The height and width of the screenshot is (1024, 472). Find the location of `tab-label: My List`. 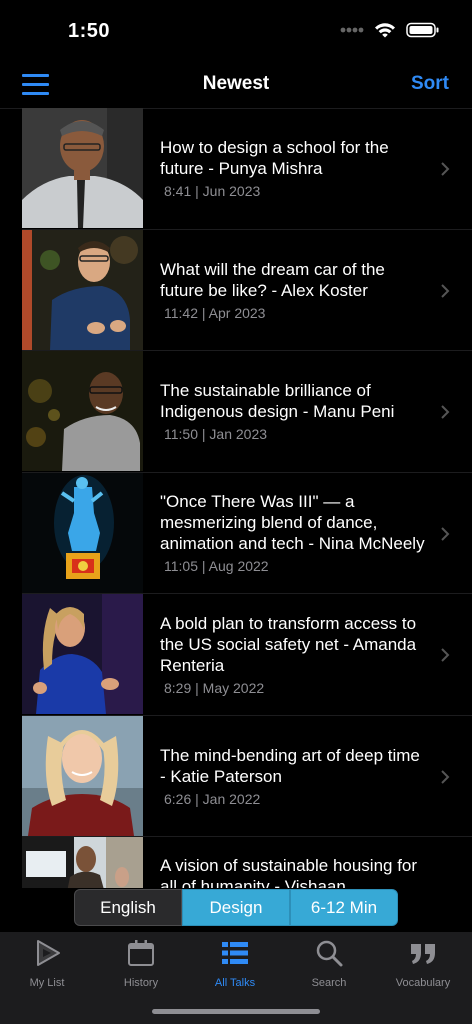

tab-label: My List is located at coordinates (47, 983).